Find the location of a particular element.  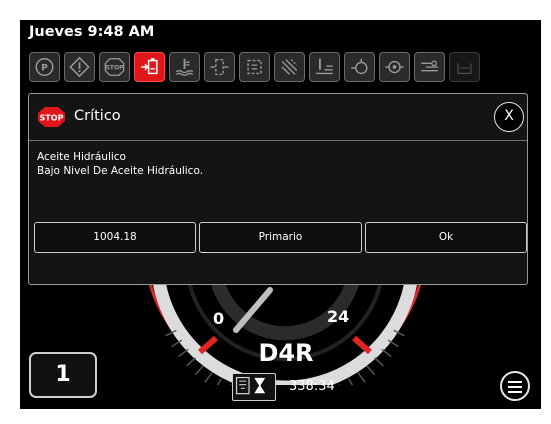

alert-header: STOP Crítico X is located at coordinates (278, 117).